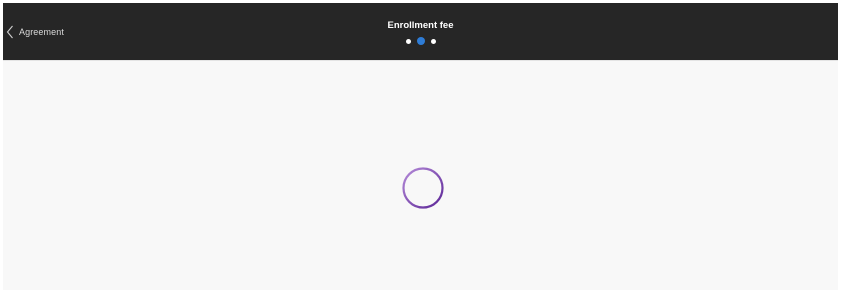 This screenshot has height=292, width=841. I want to click on step-indicator, so click(420, 41).